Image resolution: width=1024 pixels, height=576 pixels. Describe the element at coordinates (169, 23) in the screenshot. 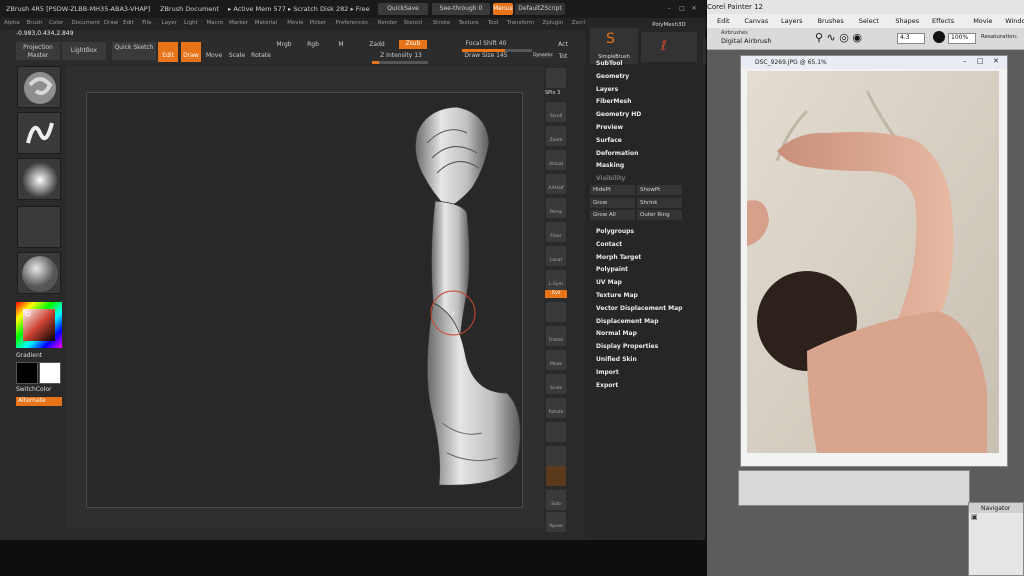

I see `menu-layer: Layer` at that location.